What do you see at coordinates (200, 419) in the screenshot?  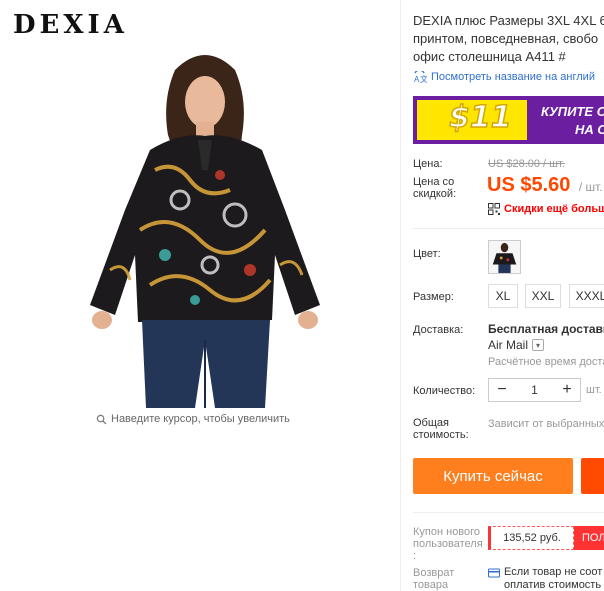 I see `zoom-hint-text: Наведите курсор, чтобы увеличить` at bounding box center [200, 419].